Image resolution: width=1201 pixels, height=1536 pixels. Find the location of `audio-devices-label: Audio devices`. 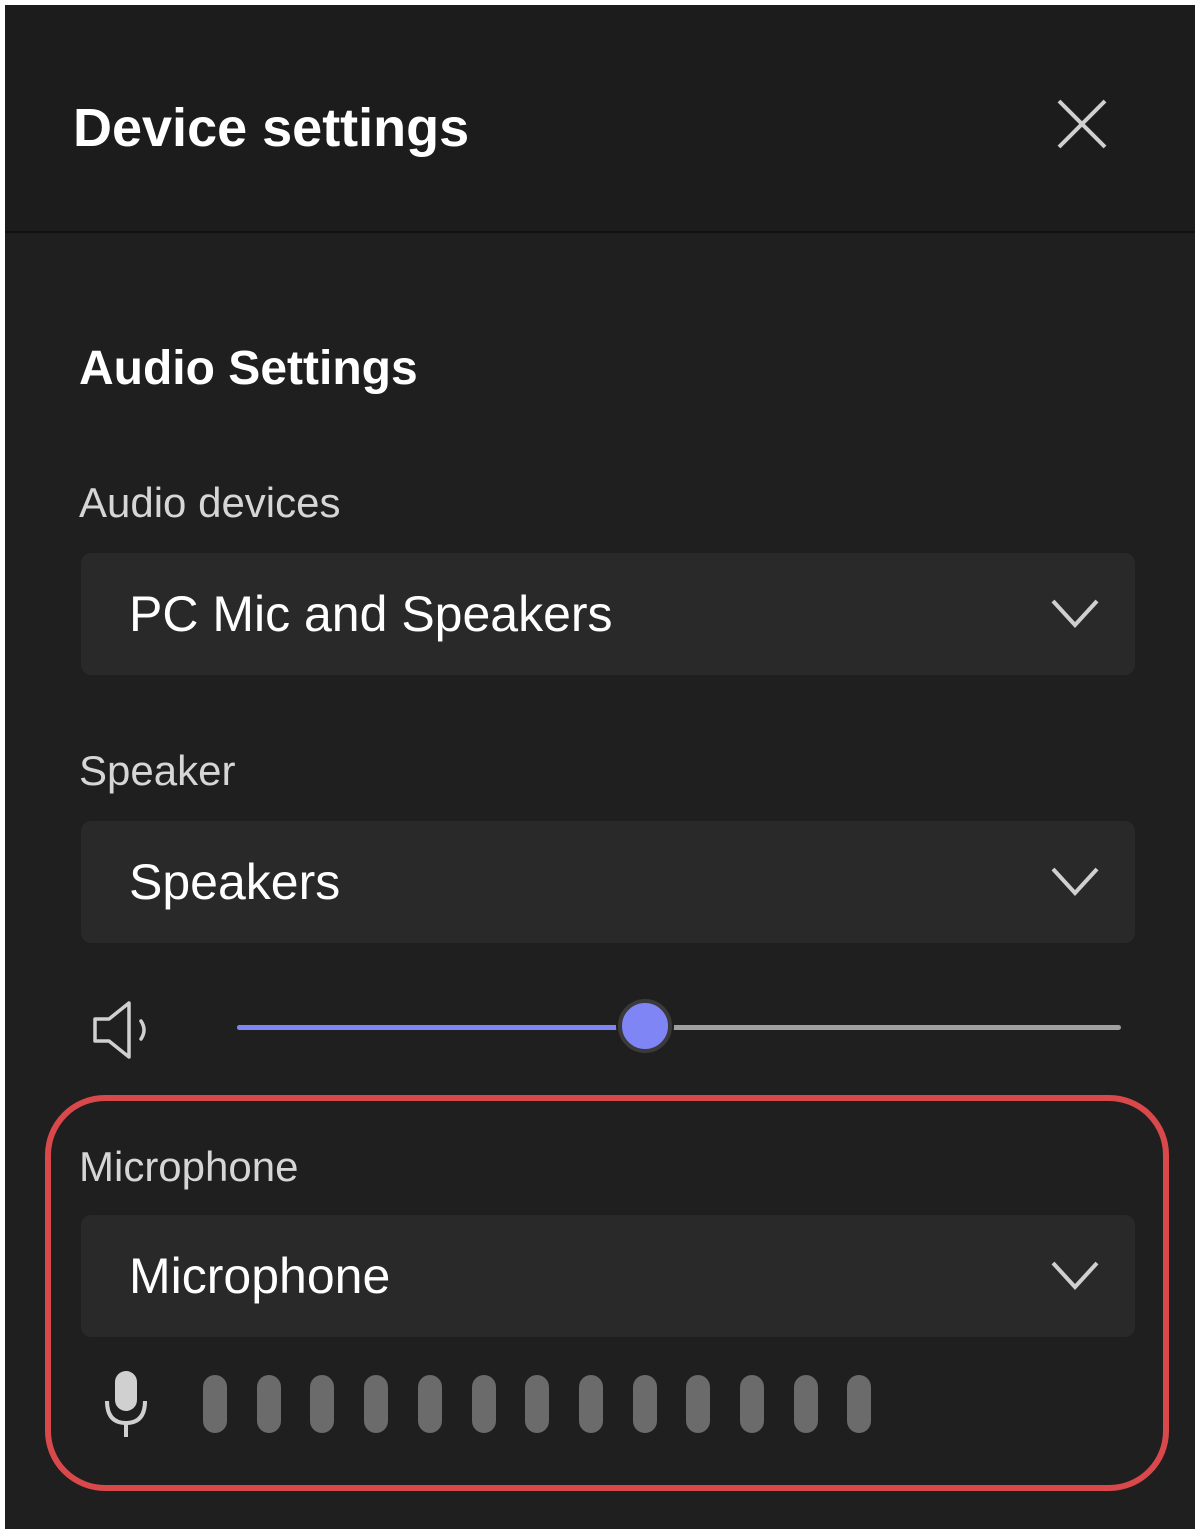

audio-devices-label: Audio devices is located at coordinates (210, 502).